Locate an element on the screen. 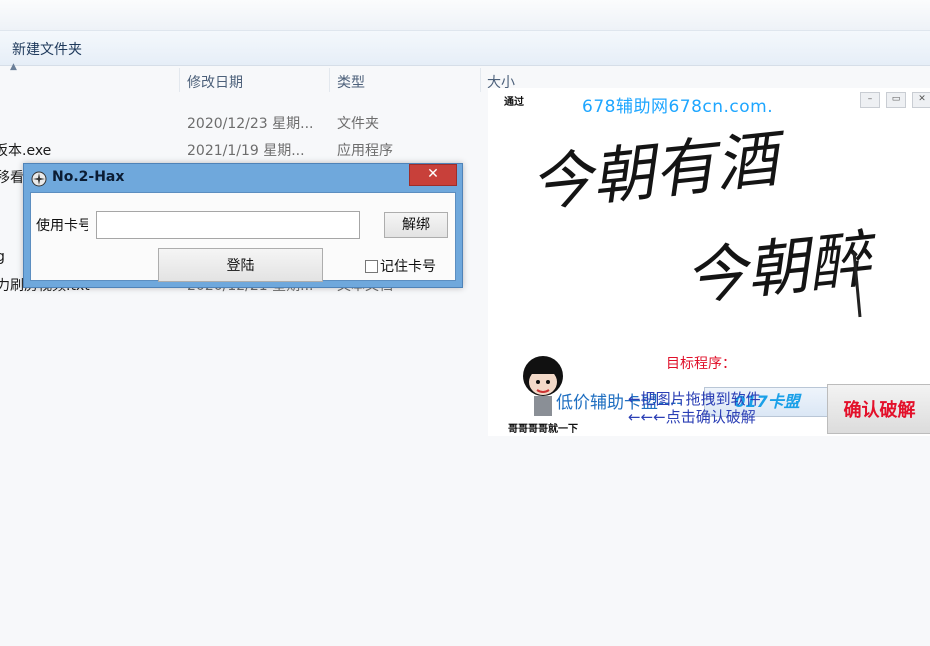  meme-face-icon is located at coordinates (543, 387).